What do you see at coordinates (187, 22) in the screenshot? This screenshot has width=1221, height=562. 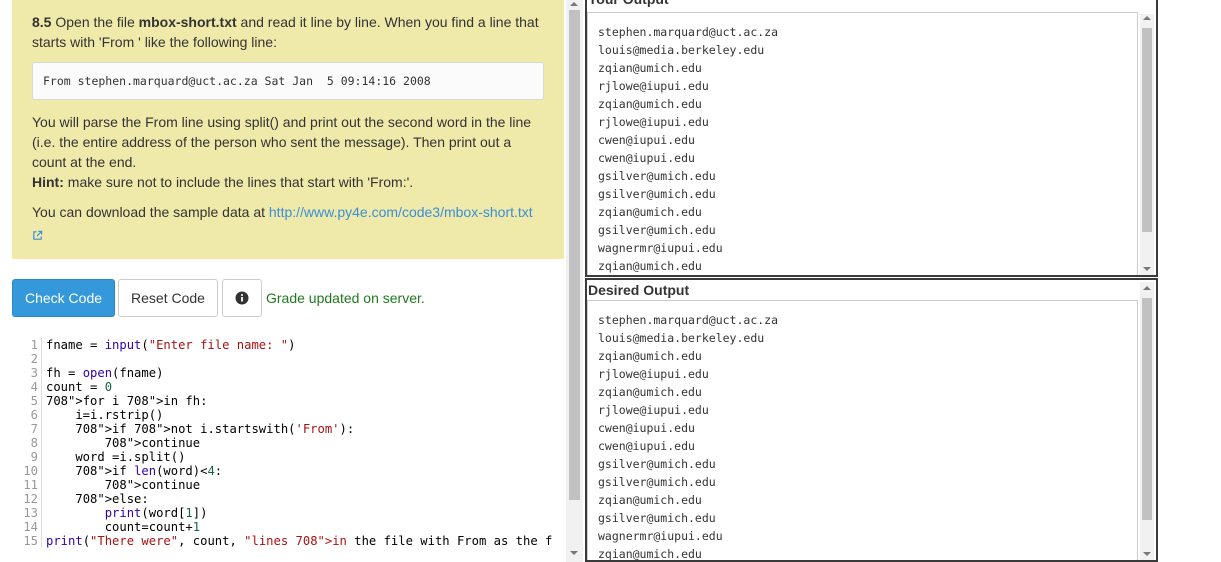 I see `question-filename: mbox-short.txt` at bounding box center [187, 22].